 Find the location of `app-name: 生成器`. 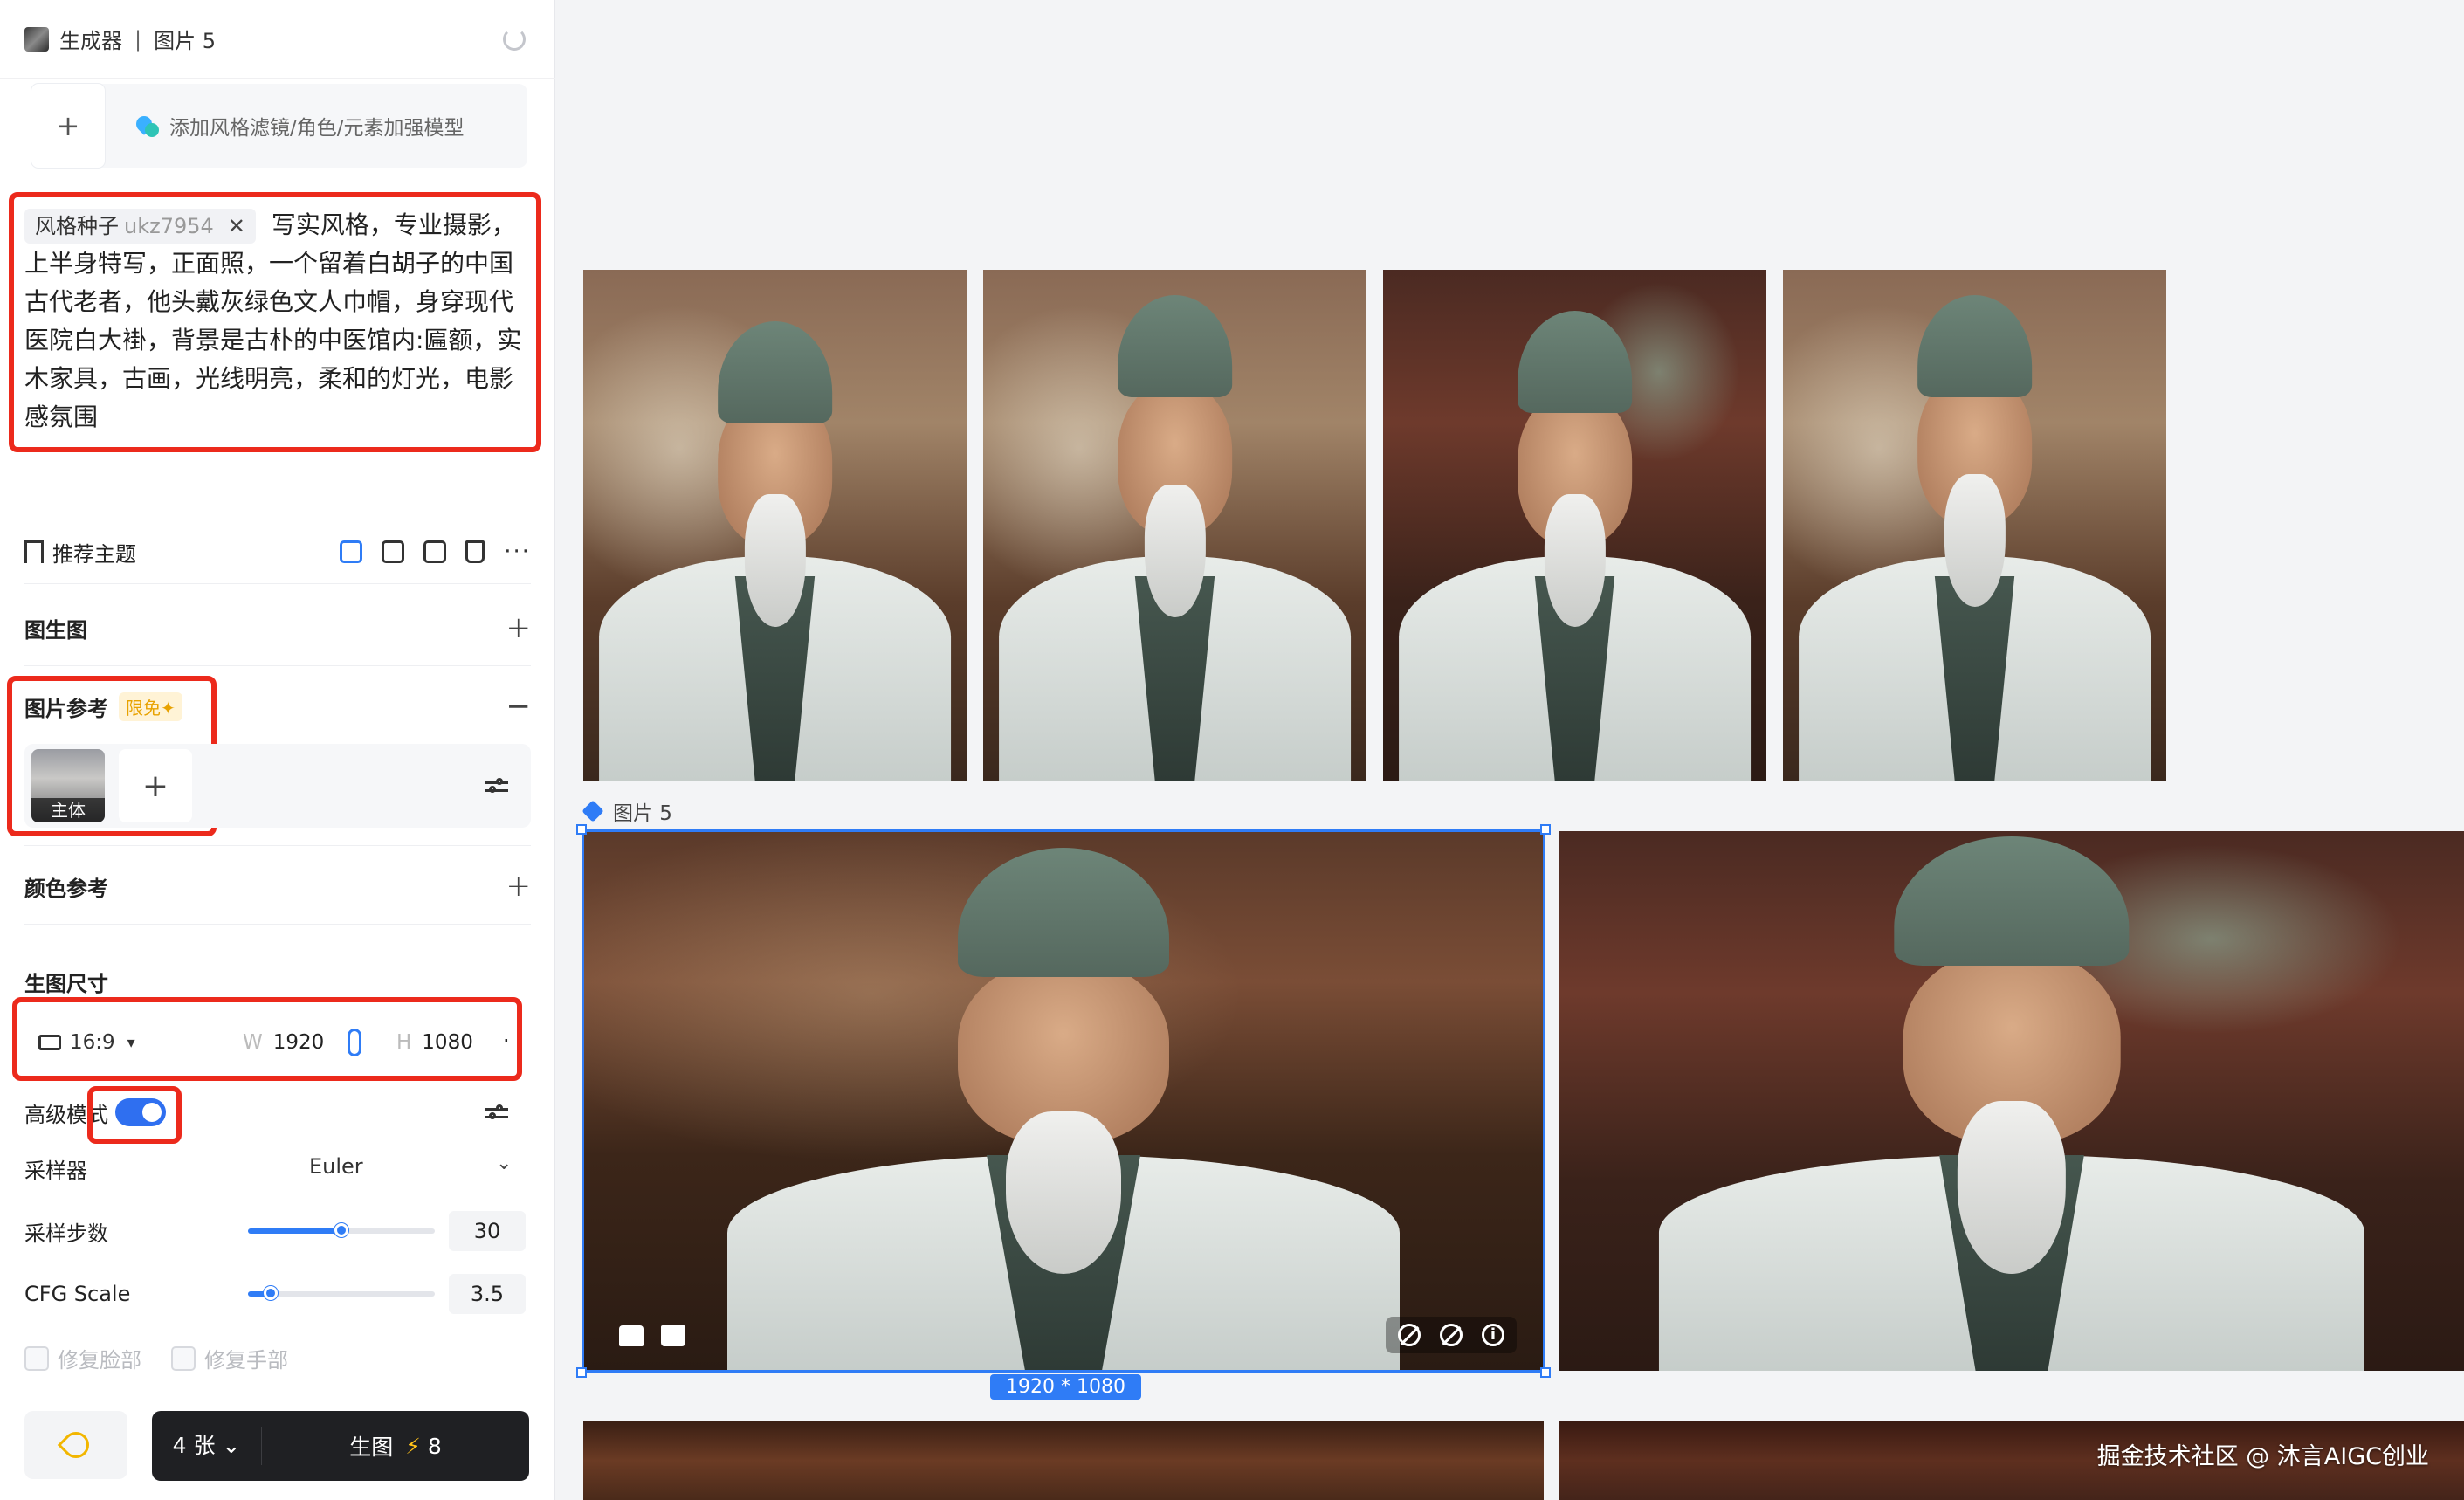

app-name: 生成器 is located at coordinates (90, 41).